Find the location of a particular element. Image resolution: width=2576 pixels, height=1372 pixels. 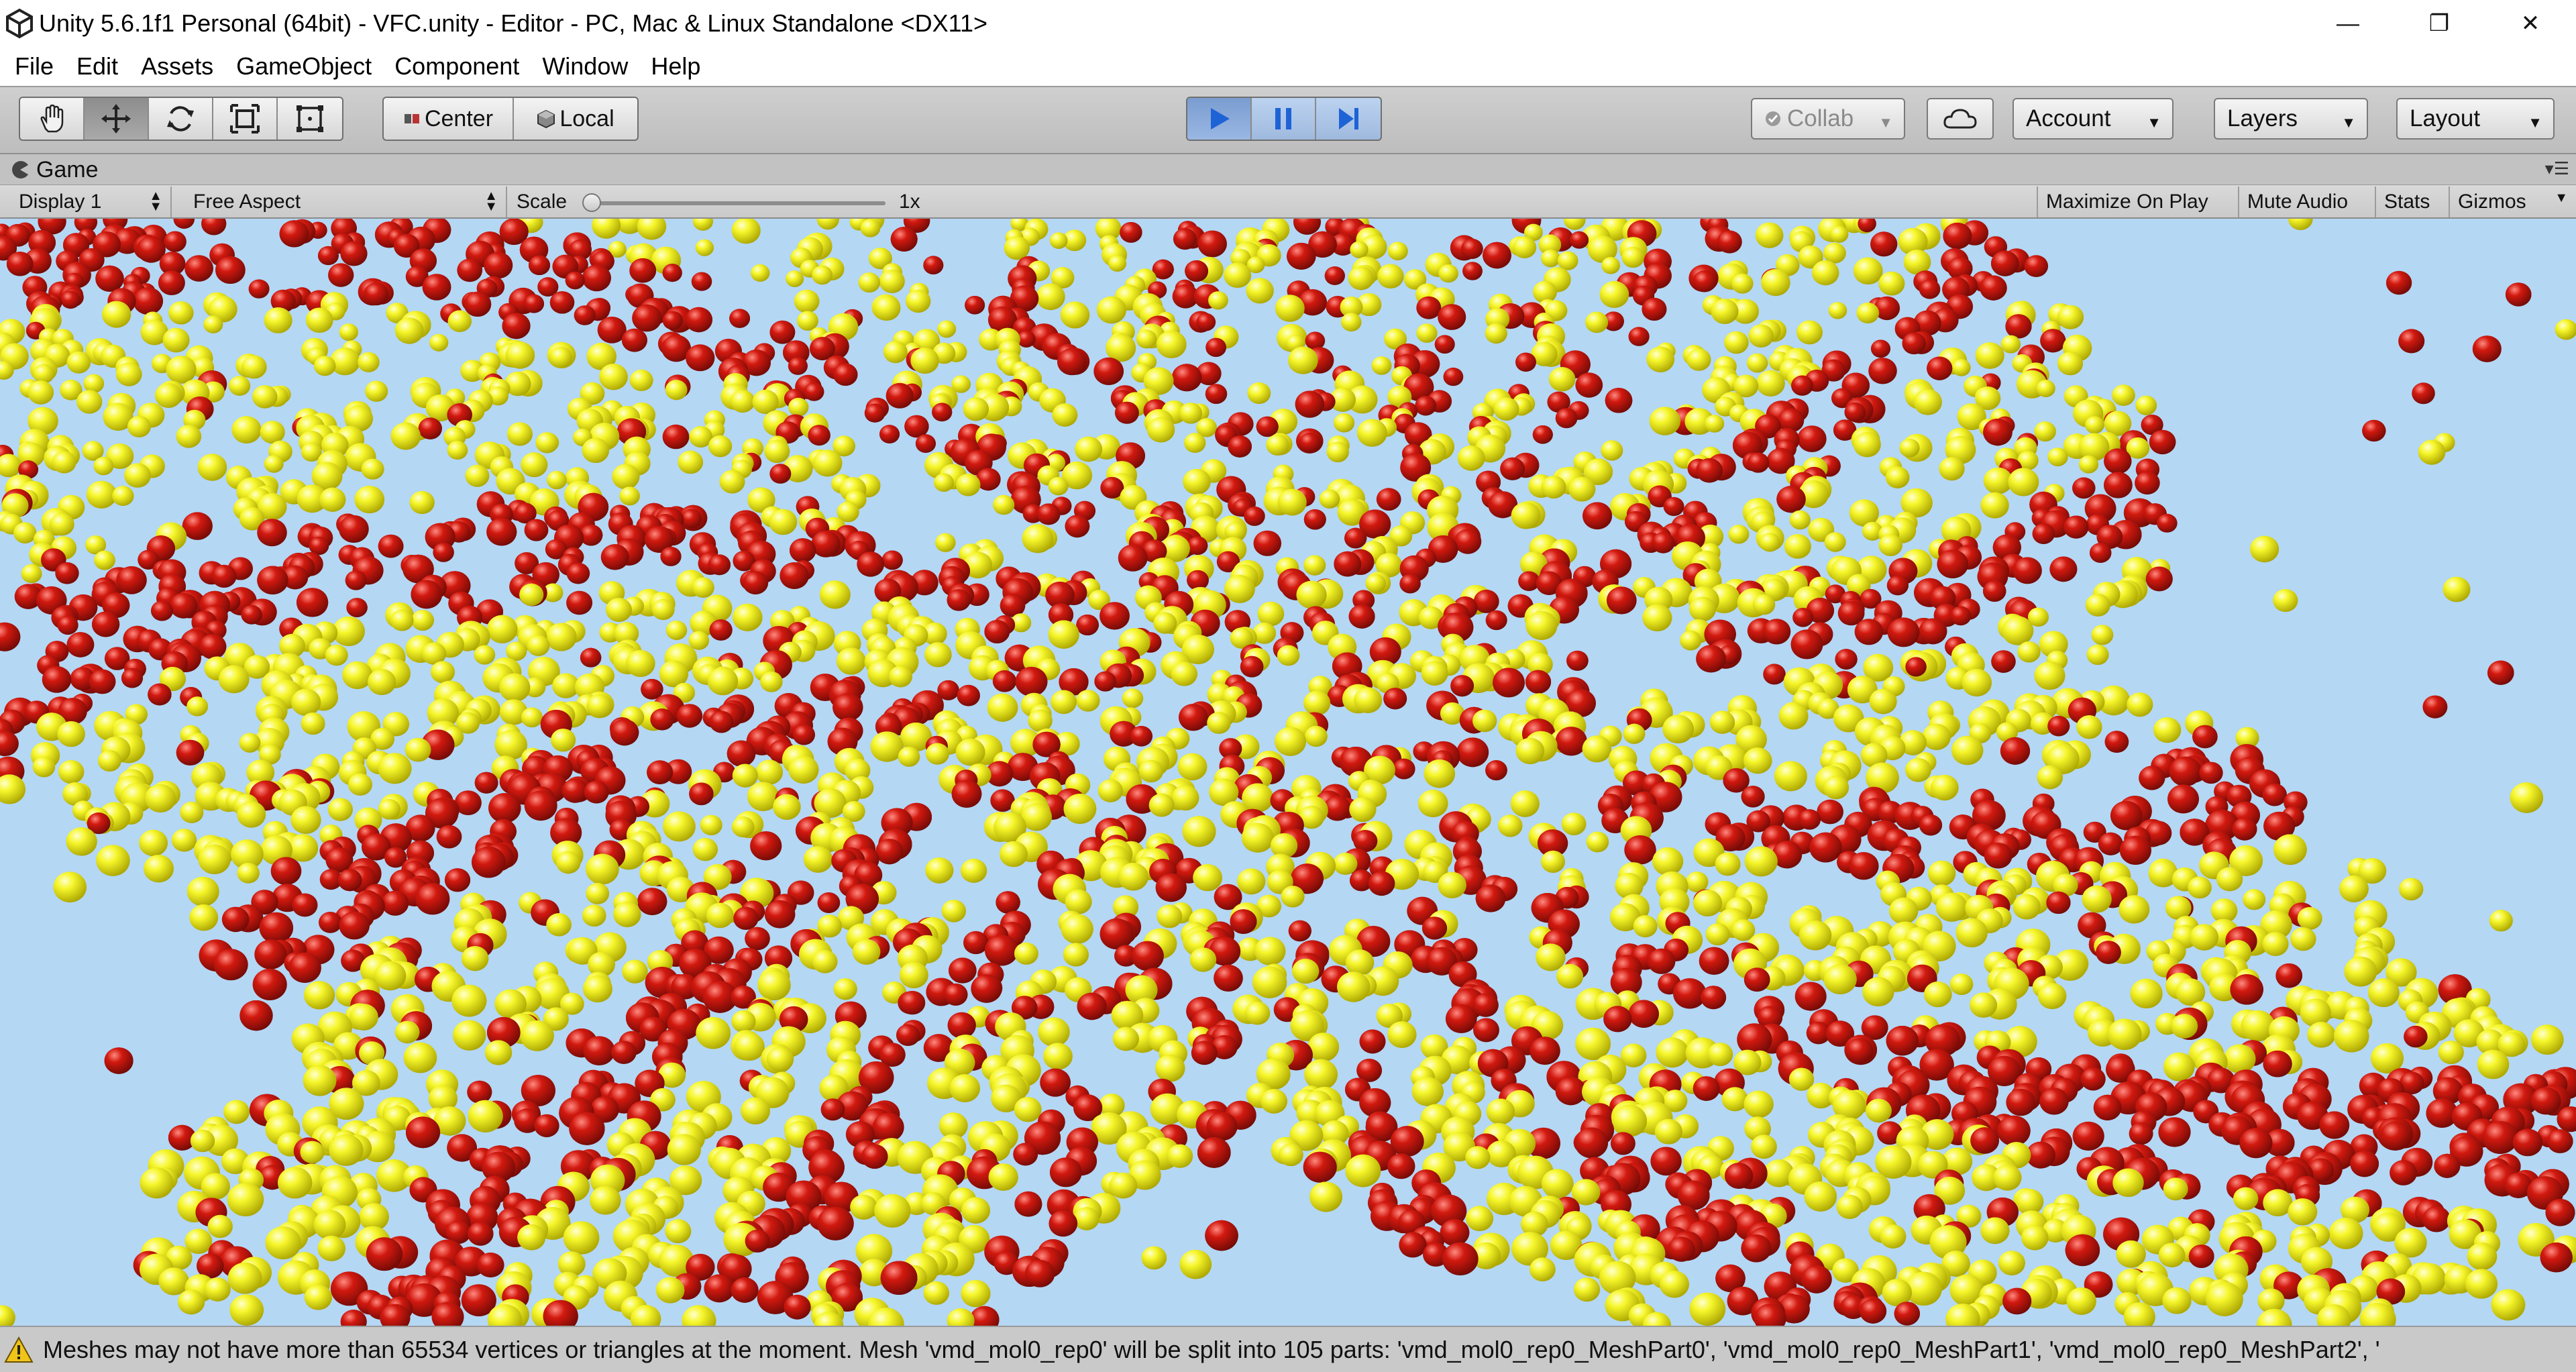

rotate-tool-button is located at coordinates (181, 119).